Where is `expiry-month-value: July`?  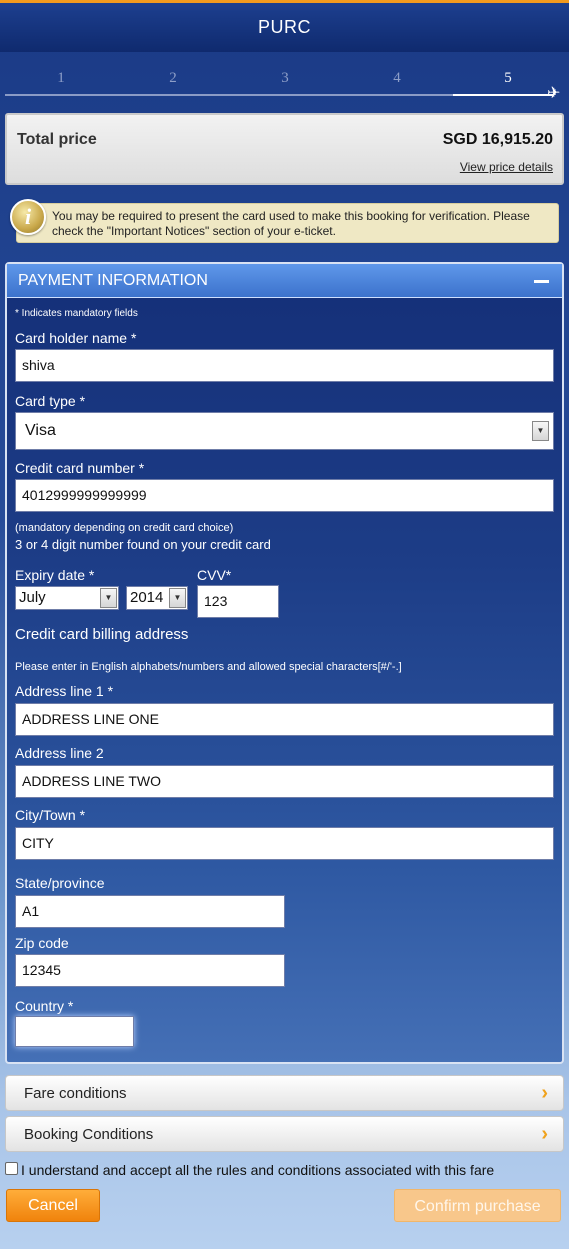
expiry-month-value: July is located at coordinates (32, 597).